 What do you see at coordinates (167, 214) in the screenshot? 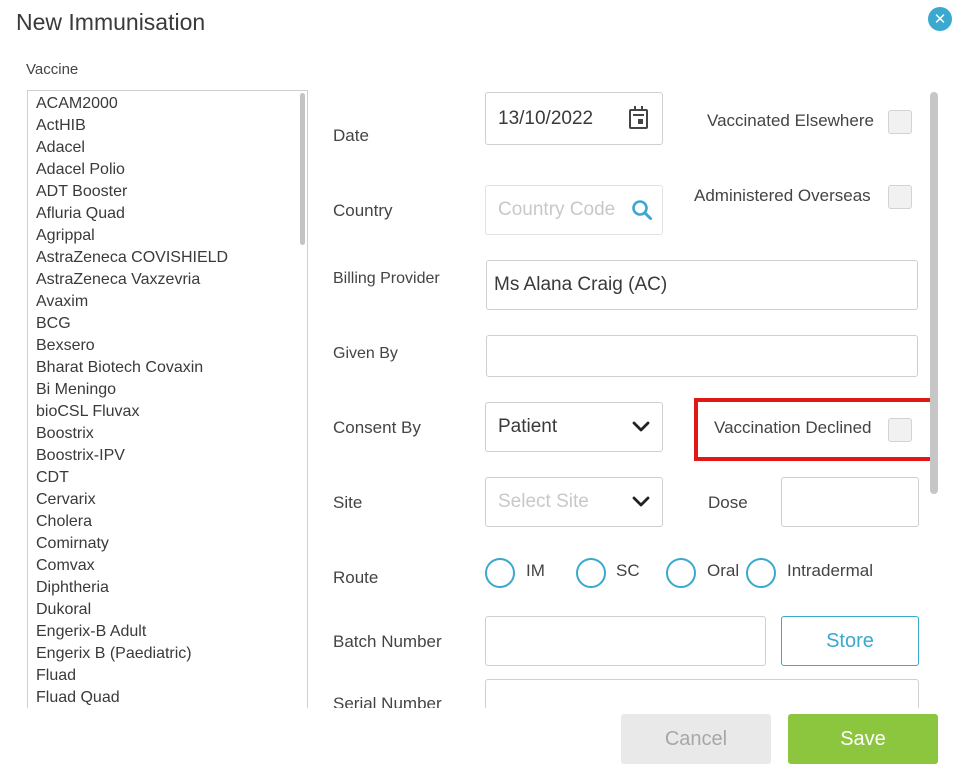
I see `vaccine-list-item: Afluria Quad` at bounding box center [167, 214].